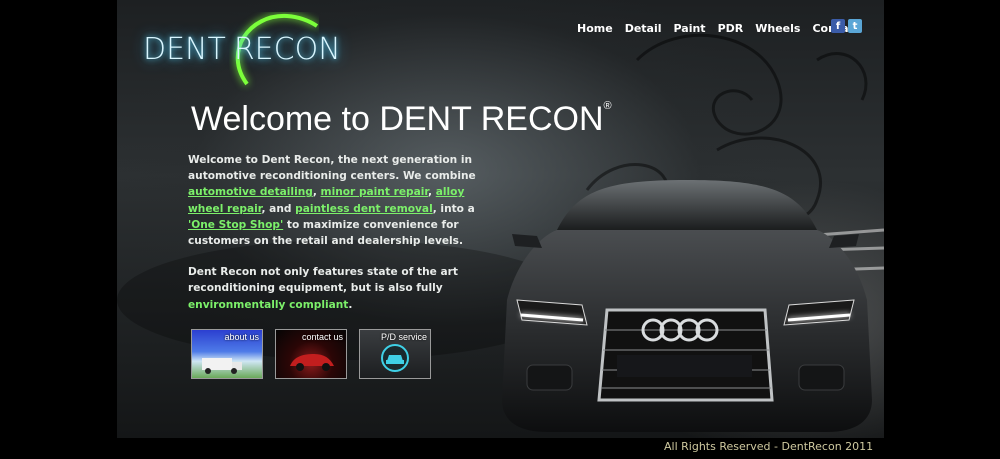 This screenshot has width=1000, height=459. I want to click on nav-pdr: PDR, so click(731, 28).